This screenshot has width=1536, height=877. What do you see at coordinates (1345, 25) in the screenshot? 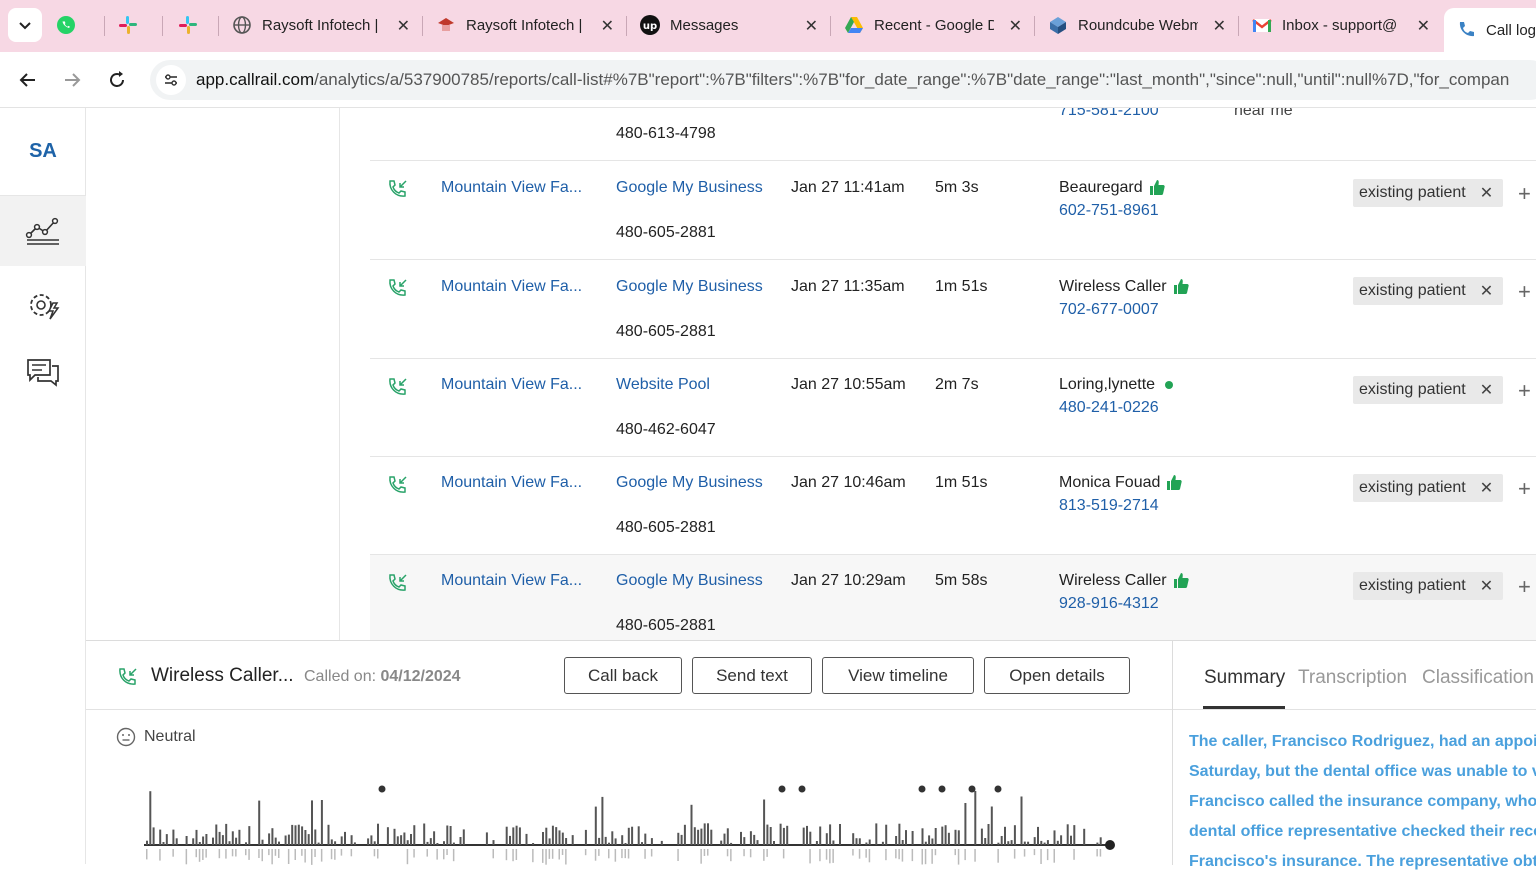
I see `tab-gmail: Inbox - support@ ✕` at bounding box center [1345, 25].